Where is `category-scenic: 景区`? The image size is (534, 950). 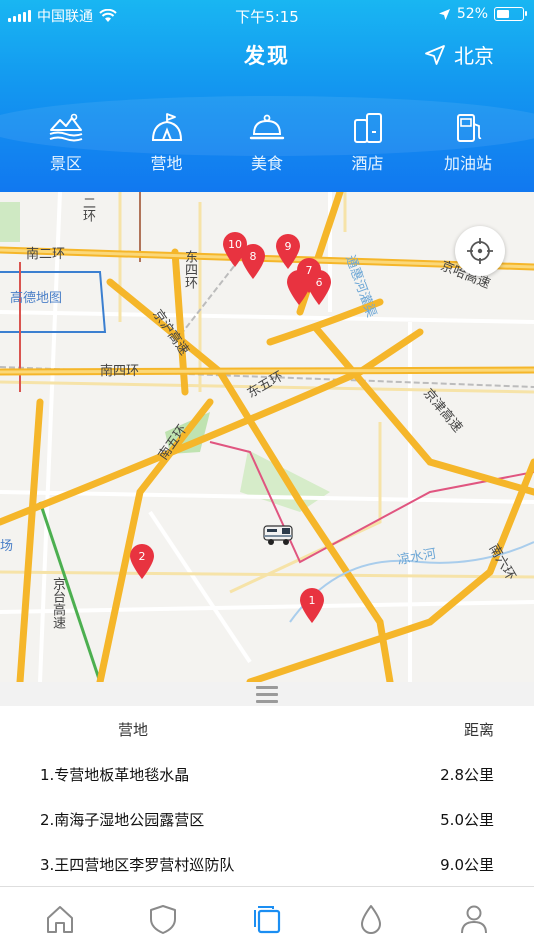
category-scenic: 景区 is located at coordinates (66, 143).